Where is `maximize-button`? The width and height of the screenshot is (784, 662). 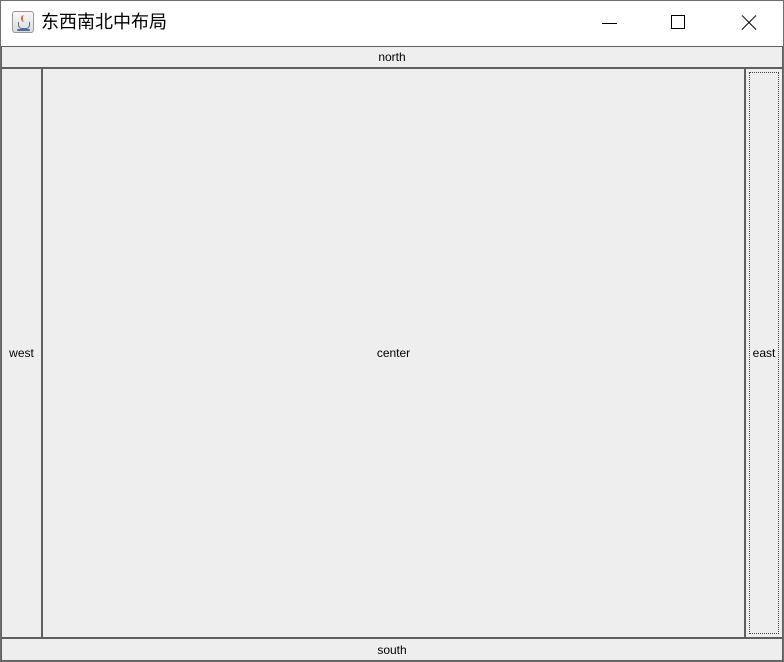
maximize-button is located at coordinates (678, 23).